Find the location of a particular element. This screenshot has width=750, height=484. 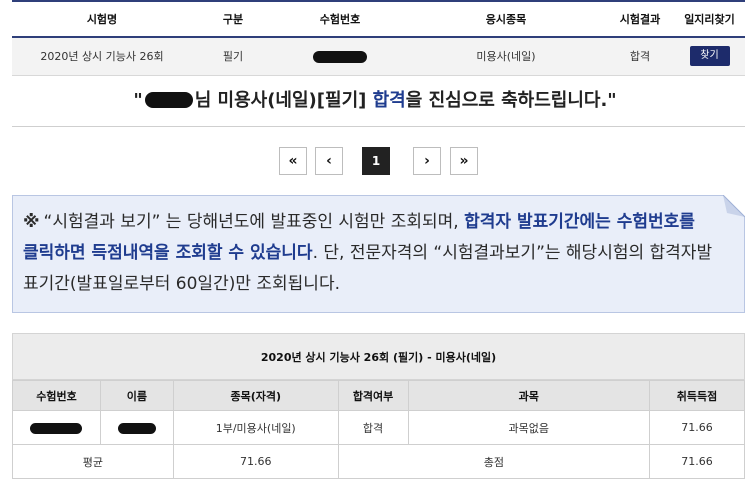

cell-category: 필기 is located at coordinates (233, 56).